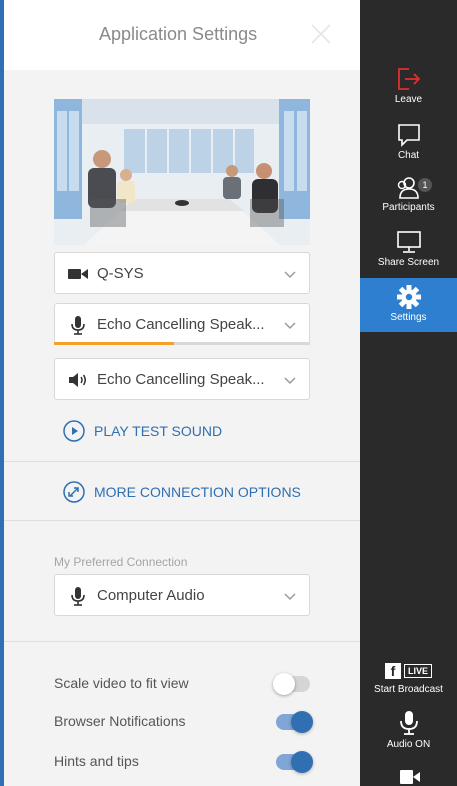 The height and width of the screenshot is (786, 457). I want to click on browser-notifications-toggle, so click(294, 722).